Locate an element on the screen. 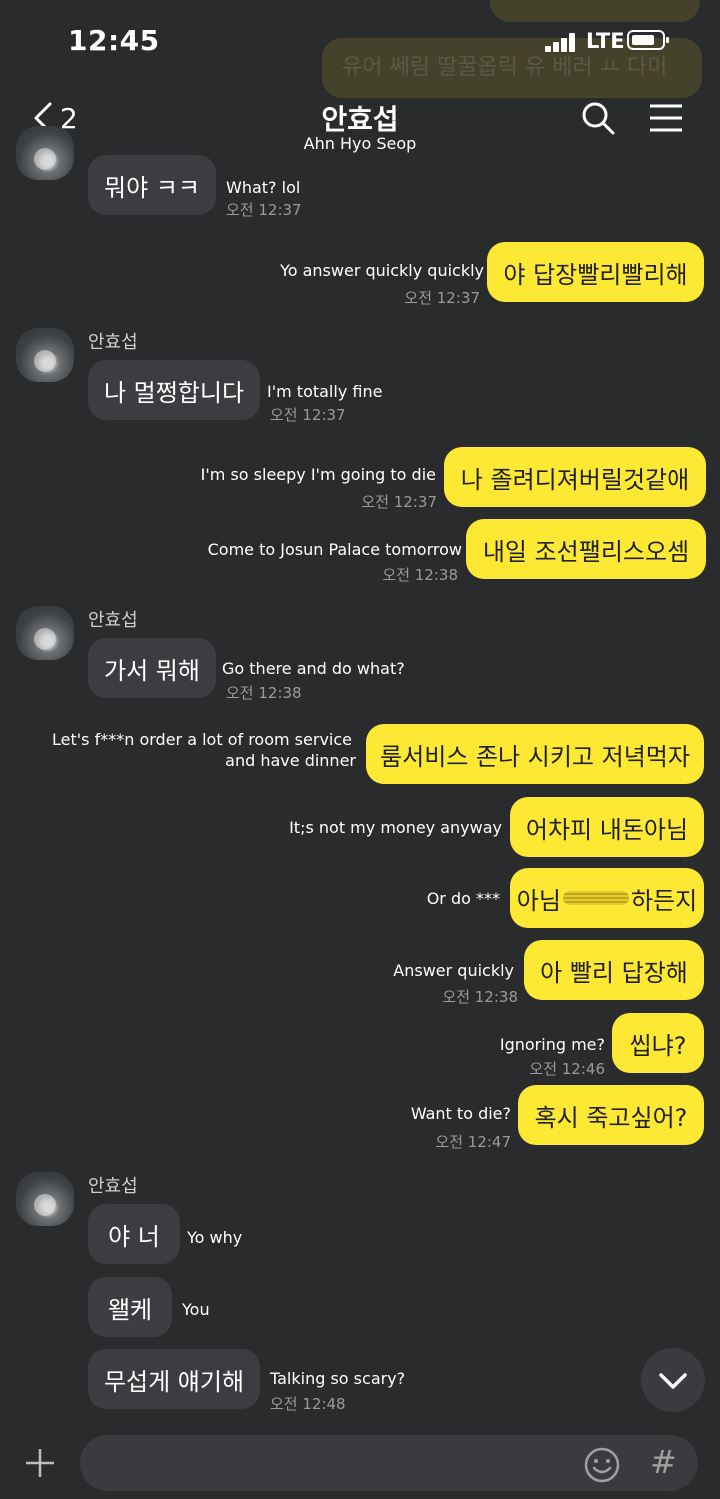  message-text-after: 하든지 is located at coordinates (664, 900).